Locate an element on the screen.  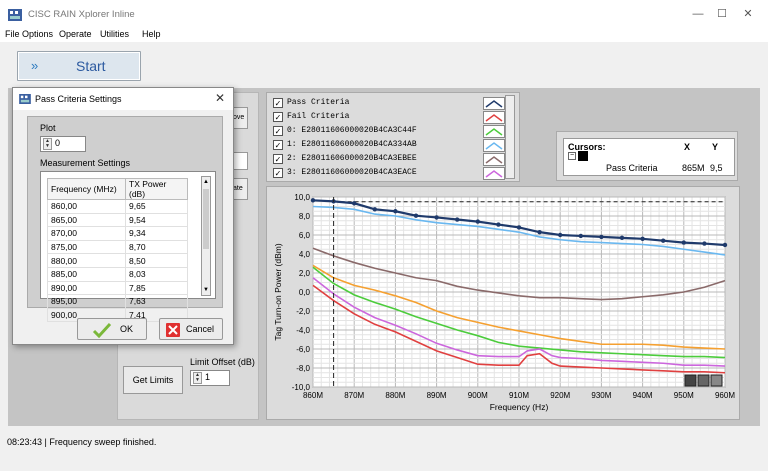
table-row: 870,00 9,34 is located at coordinates (117, 233).